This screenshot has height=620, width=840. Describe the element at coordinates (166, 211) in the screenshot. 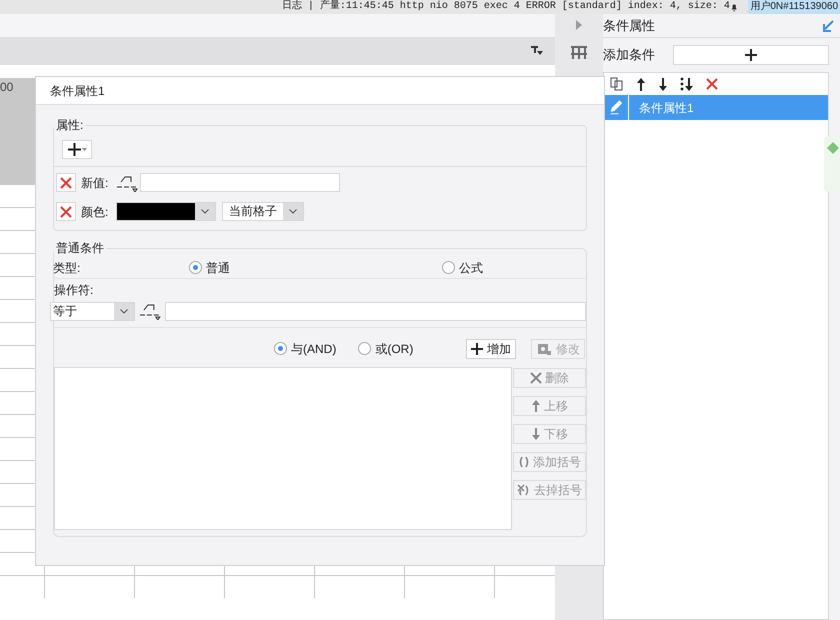

I see `color-dropdown` at that location.